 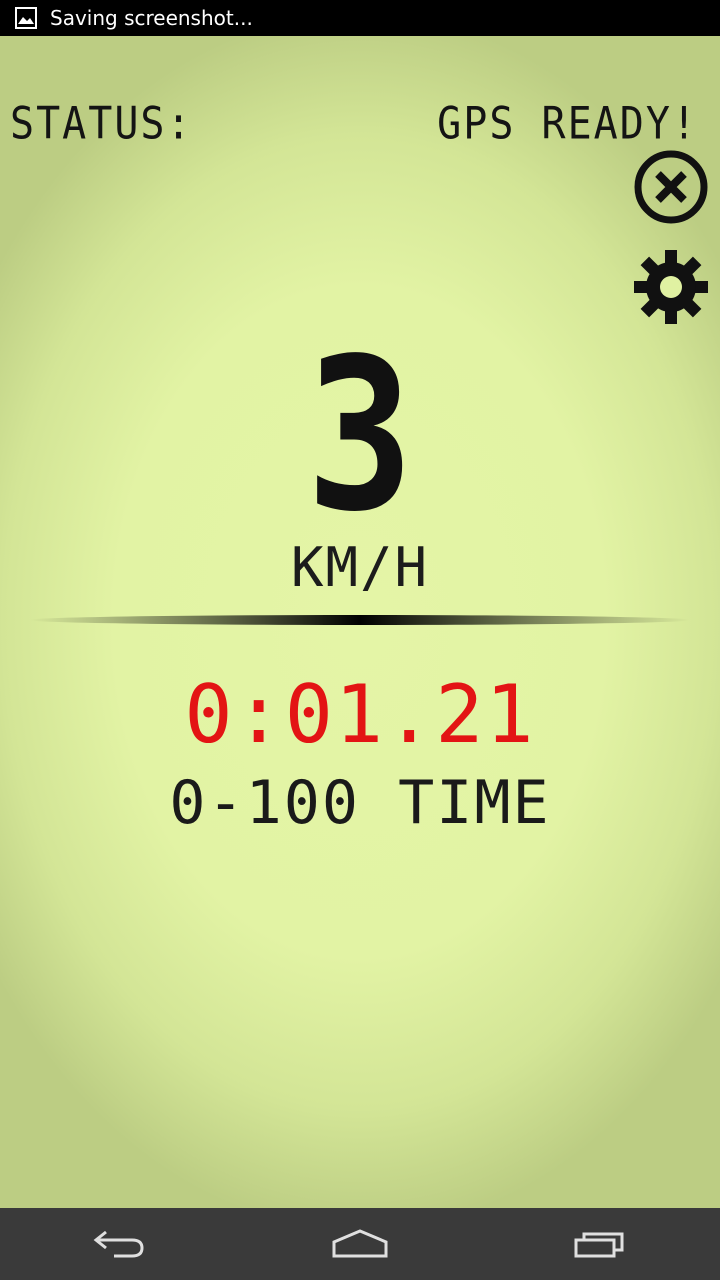 I want to click on divider, so click(x=360, y=620).